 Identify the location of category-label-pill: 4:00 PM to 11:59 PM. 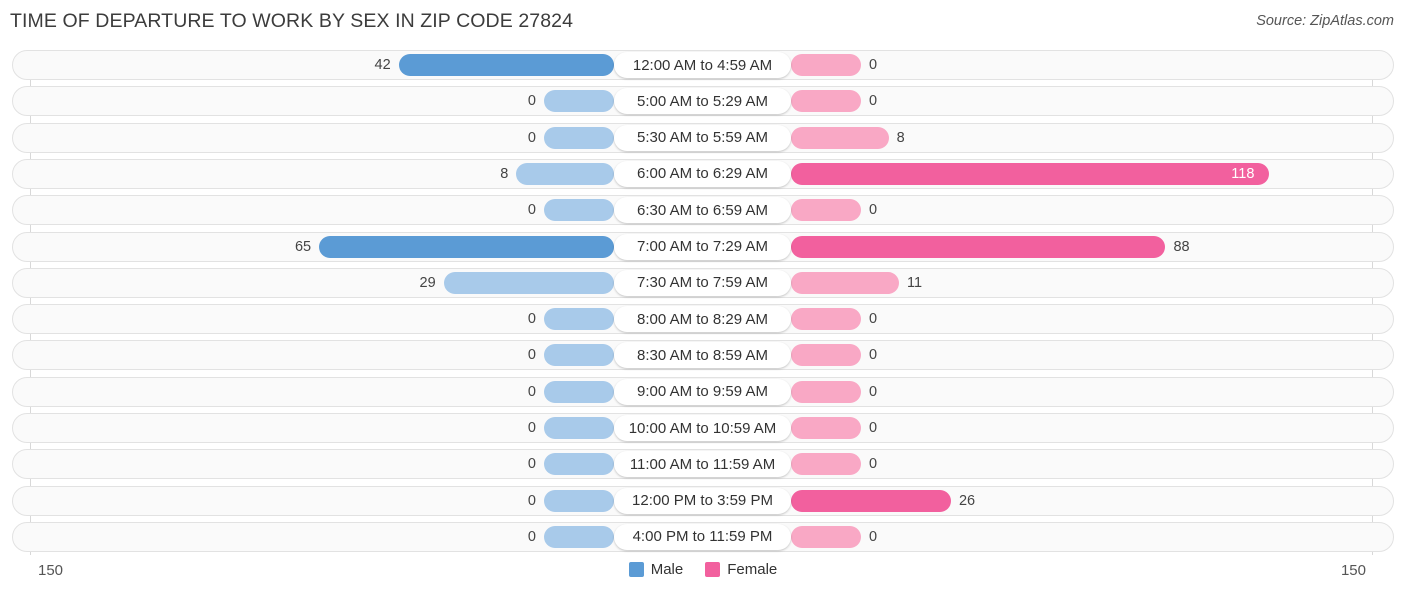
(702, 536).